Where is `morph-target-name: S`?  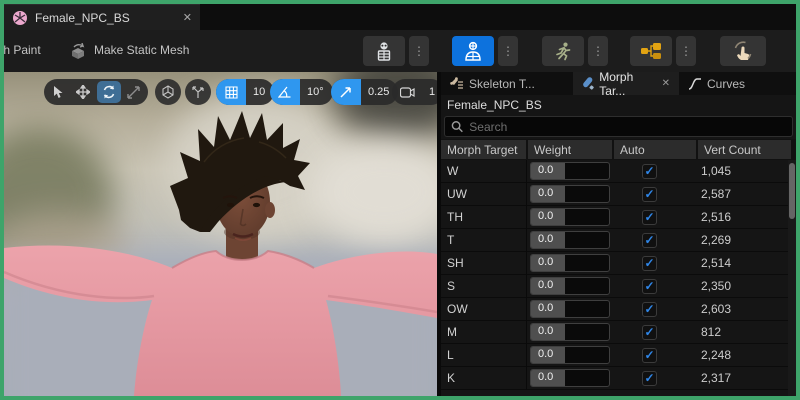
morph-target-name: S is located at coordinates (484, 286).